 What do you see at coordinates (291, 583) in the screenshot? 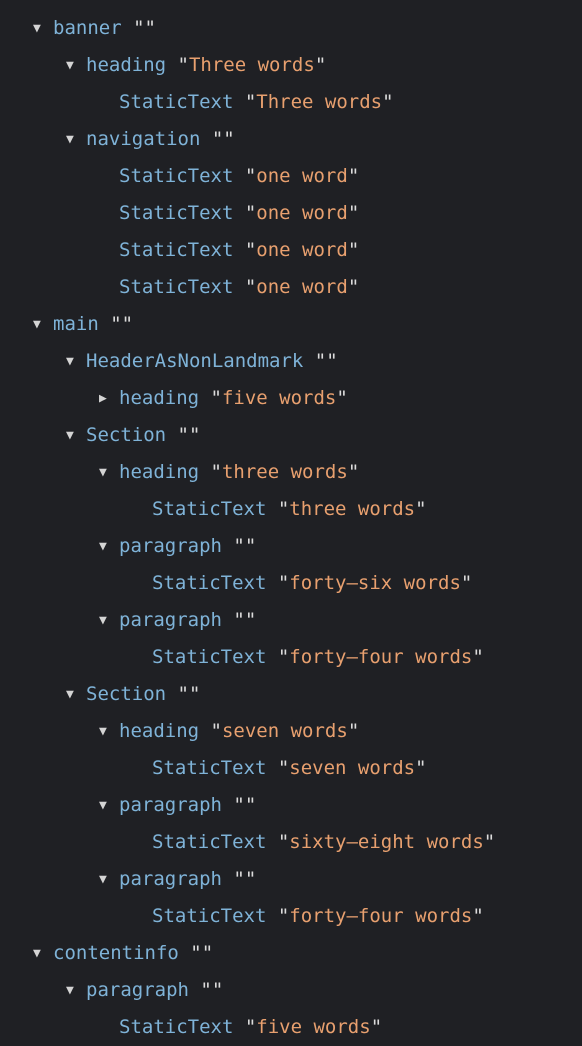
I see `tree-row: ▼StaticText "forty–six words"` at bounding box center [291, 583].